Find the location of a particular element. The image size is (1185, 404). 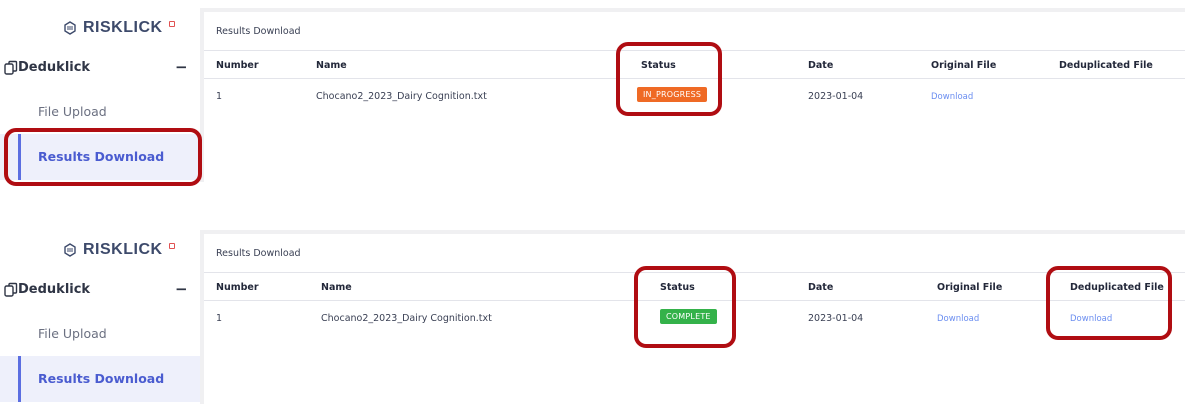

deduplicated-file-download-link: Download is located at coordinates (1091, 319).